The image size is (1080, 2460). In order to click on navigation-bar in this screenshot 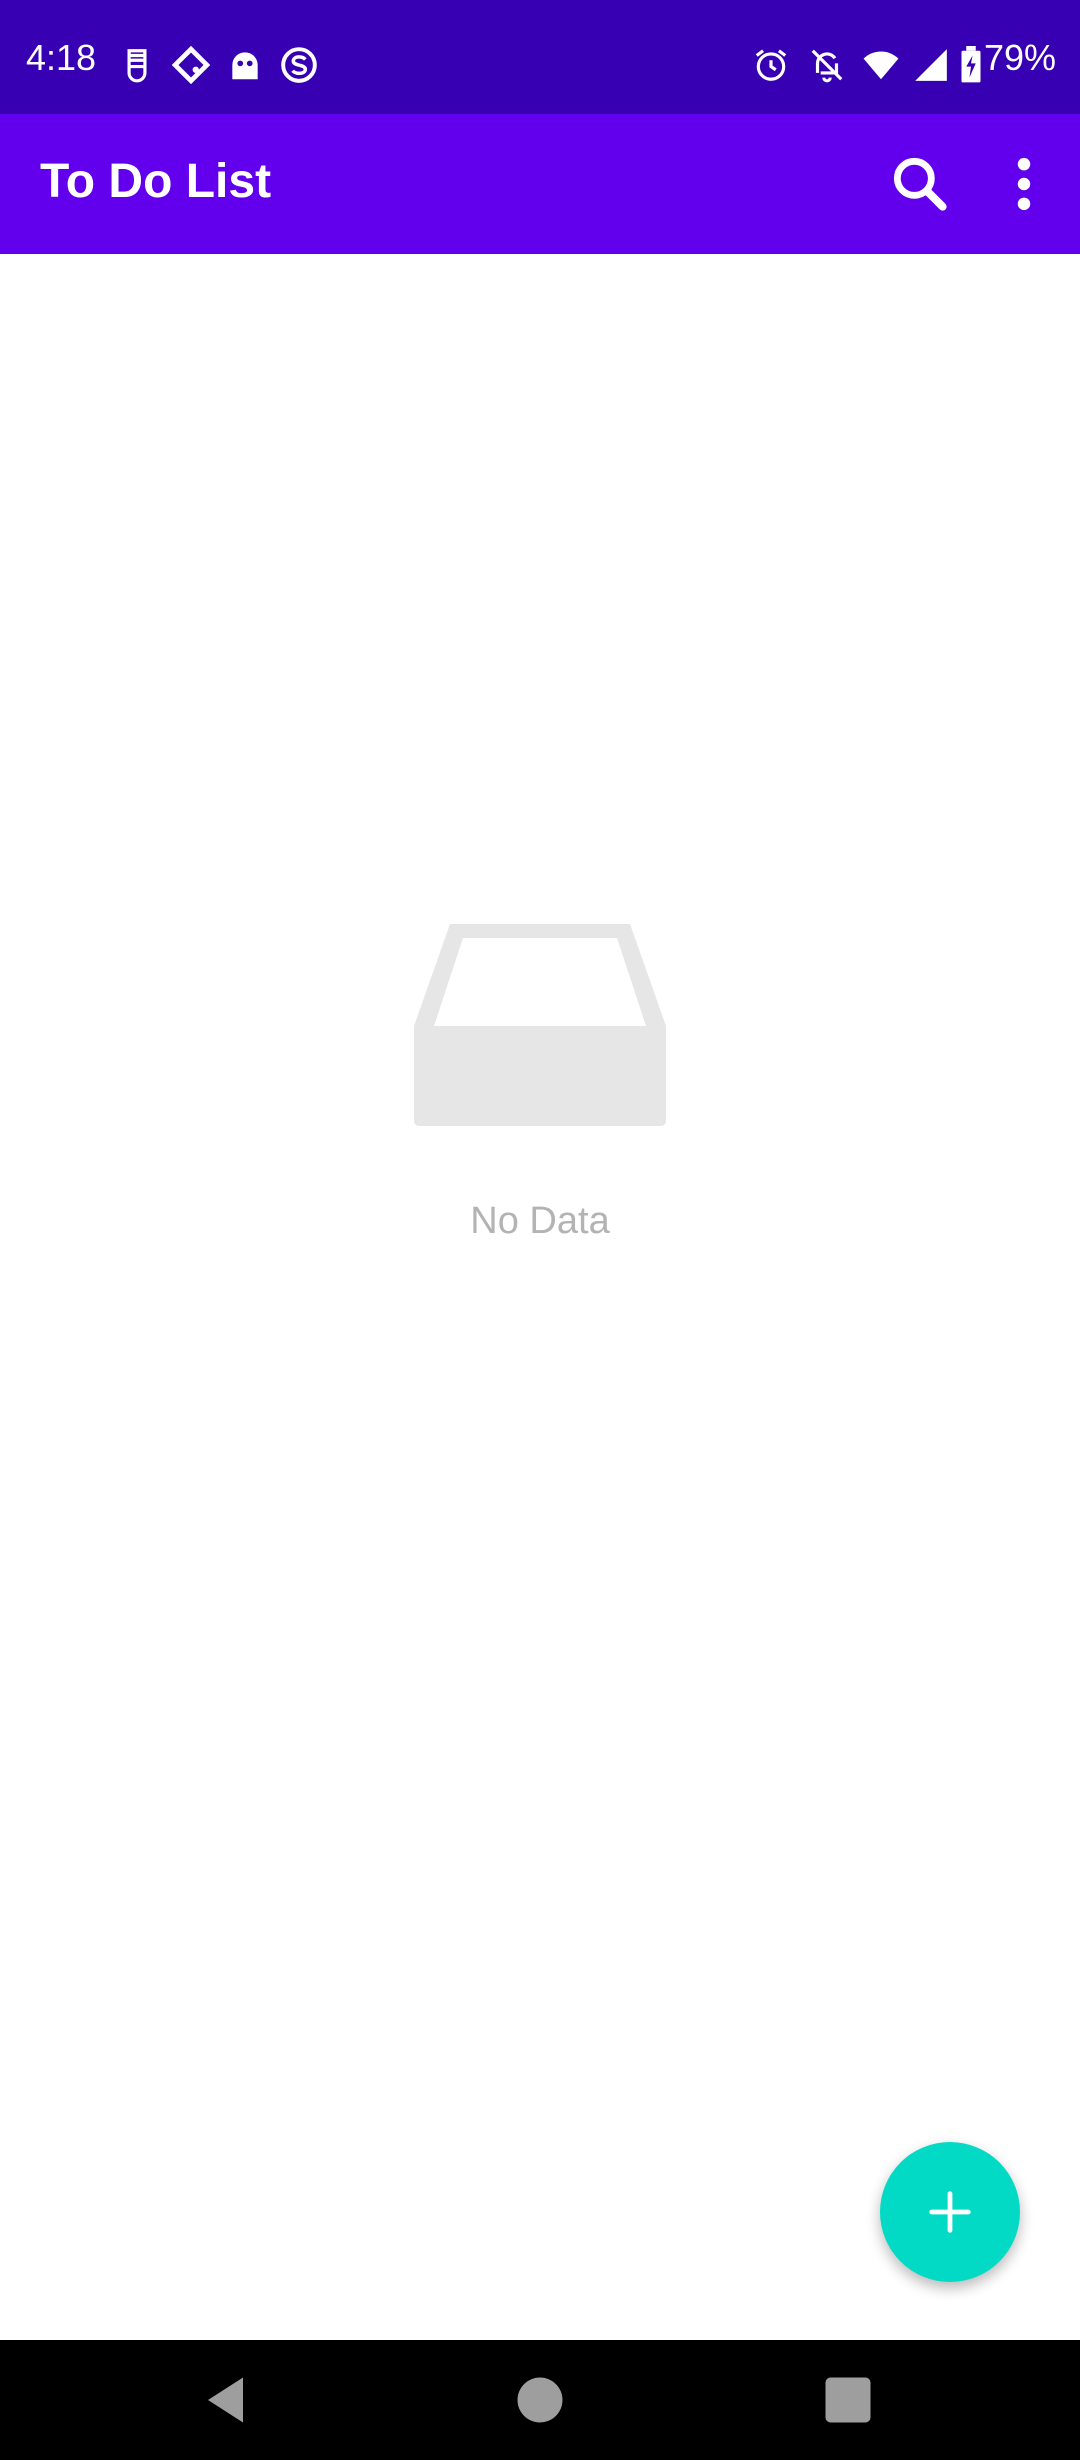, I will do `click(540, 2400)`.